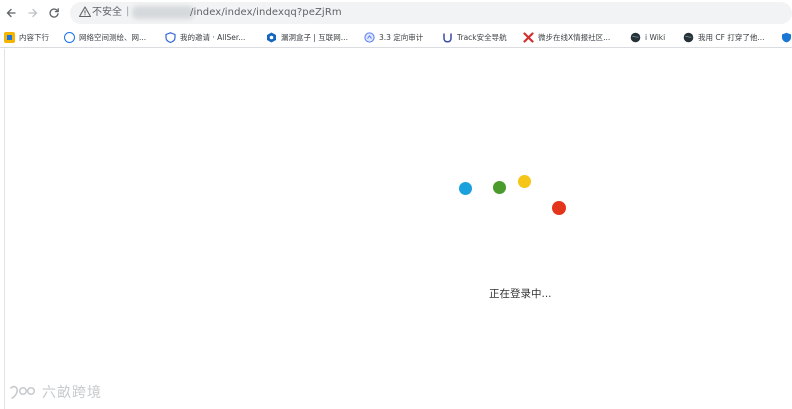  What do you see at coordinates (26, 37) in the screenshot?
I see `bookmark-item: 内容下行` at bounding box center [26, 37].